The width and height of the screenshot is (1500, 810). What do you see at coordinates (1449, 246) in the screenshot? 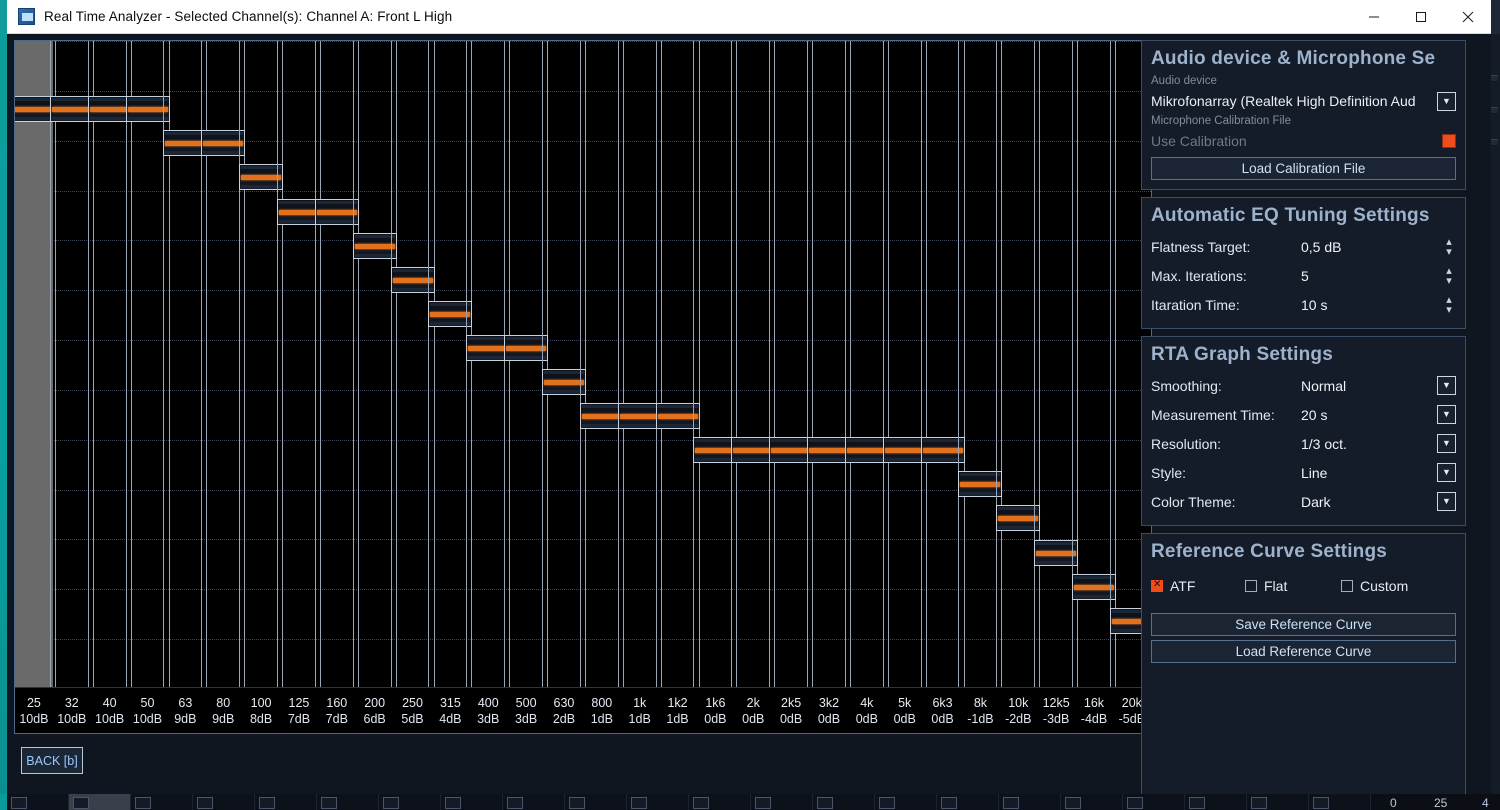
I see `flatness-target-stepper: ▴ ▾` at bounding box center [1449, 246].